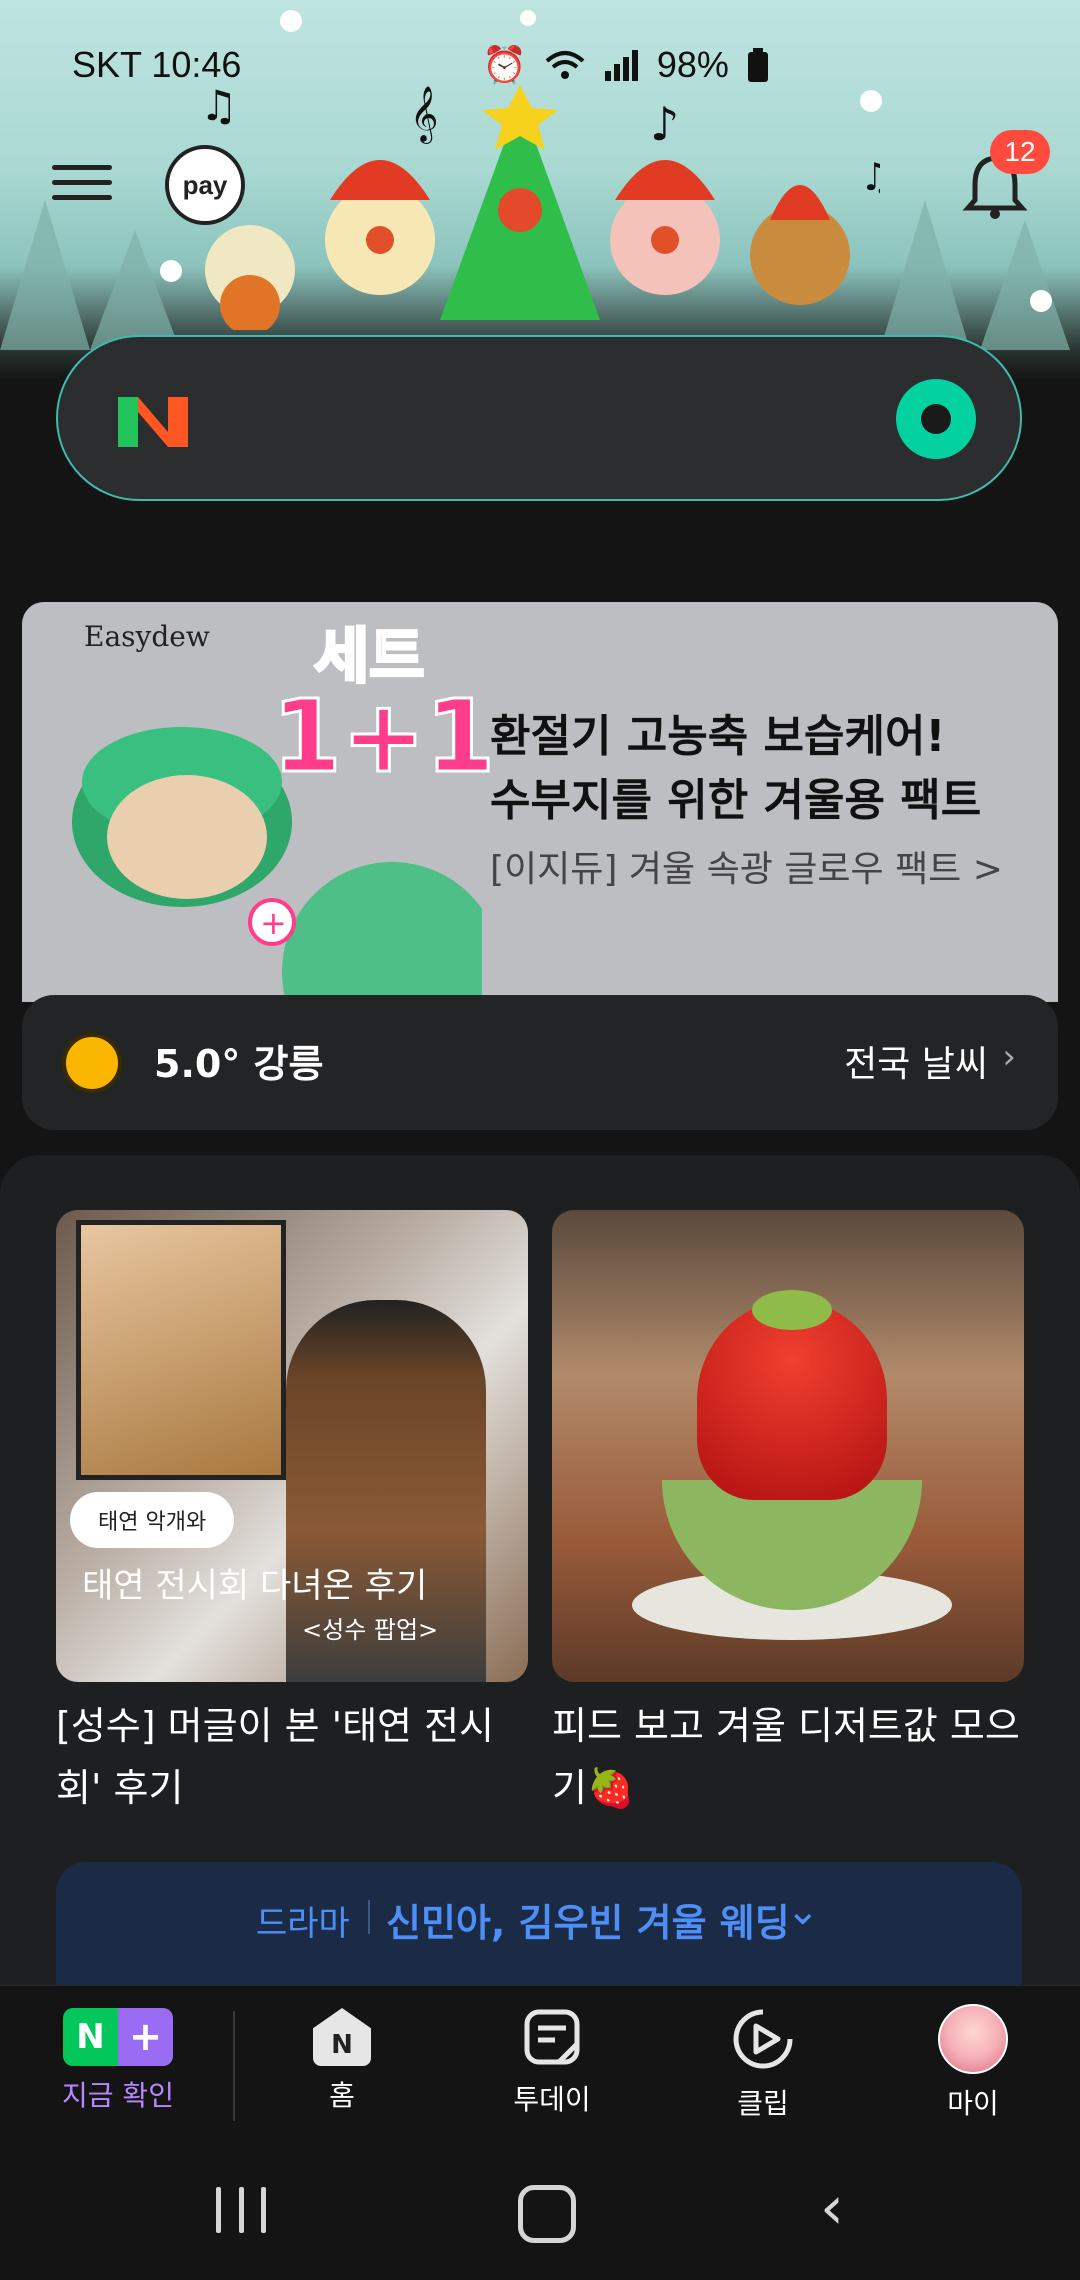 This screenshot has height=2280, width=1080. Describe the element at coordinates (763, 2039) in the screenshot. I see `clip-play-icon` at that location.